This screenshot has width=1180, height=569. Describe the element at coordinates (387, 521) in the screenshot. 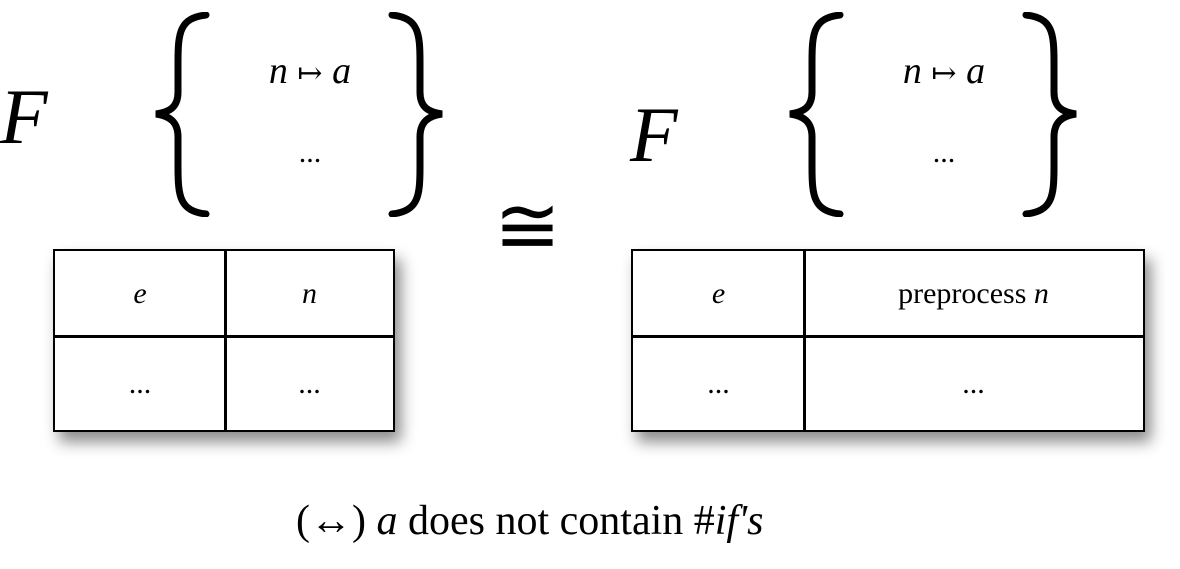

I see `caption-var: a` at that location.